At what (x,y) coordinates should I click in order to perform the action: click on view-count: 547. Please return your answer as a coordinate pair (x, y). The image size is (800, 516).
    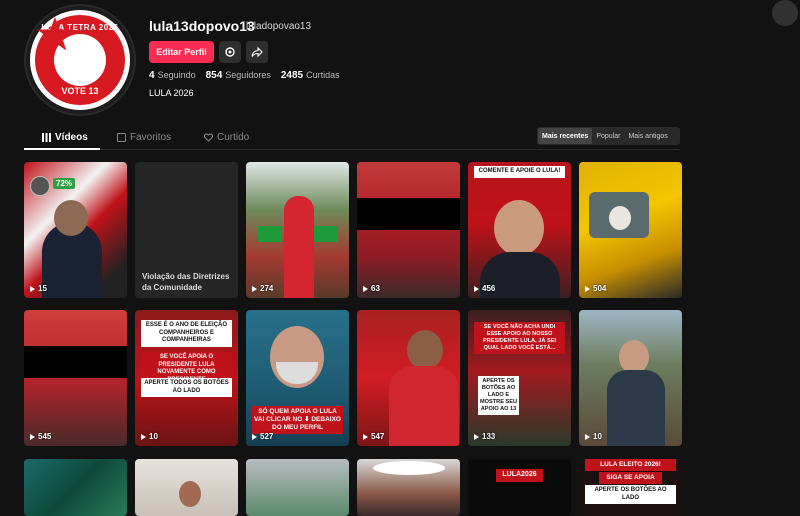
    Looking at the image, I should click on (373, 436).